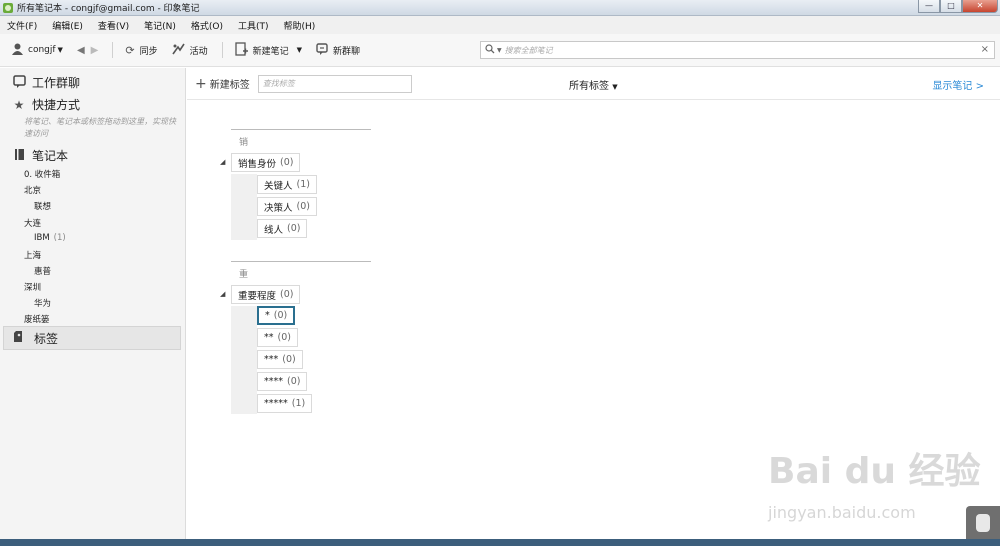 Image resolution: width=1000 pixels, height=546 pixels. Describe the element at coordinates (282, 381) in the screenshot. I see `tag-item: **** (0)` at that location.